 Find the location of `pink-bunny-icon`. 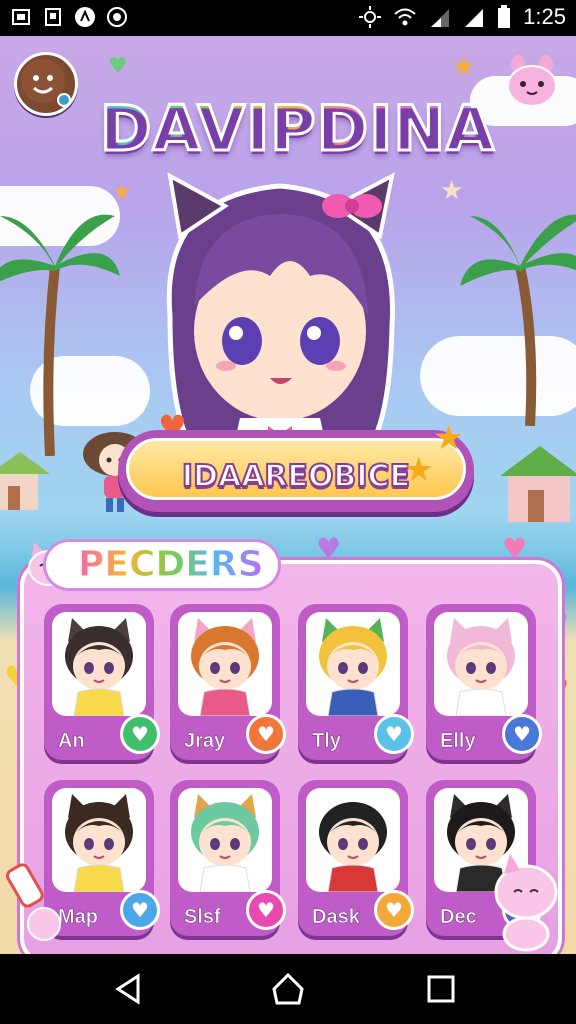

pink-bunny-icon is located at coordinates (532, 81).